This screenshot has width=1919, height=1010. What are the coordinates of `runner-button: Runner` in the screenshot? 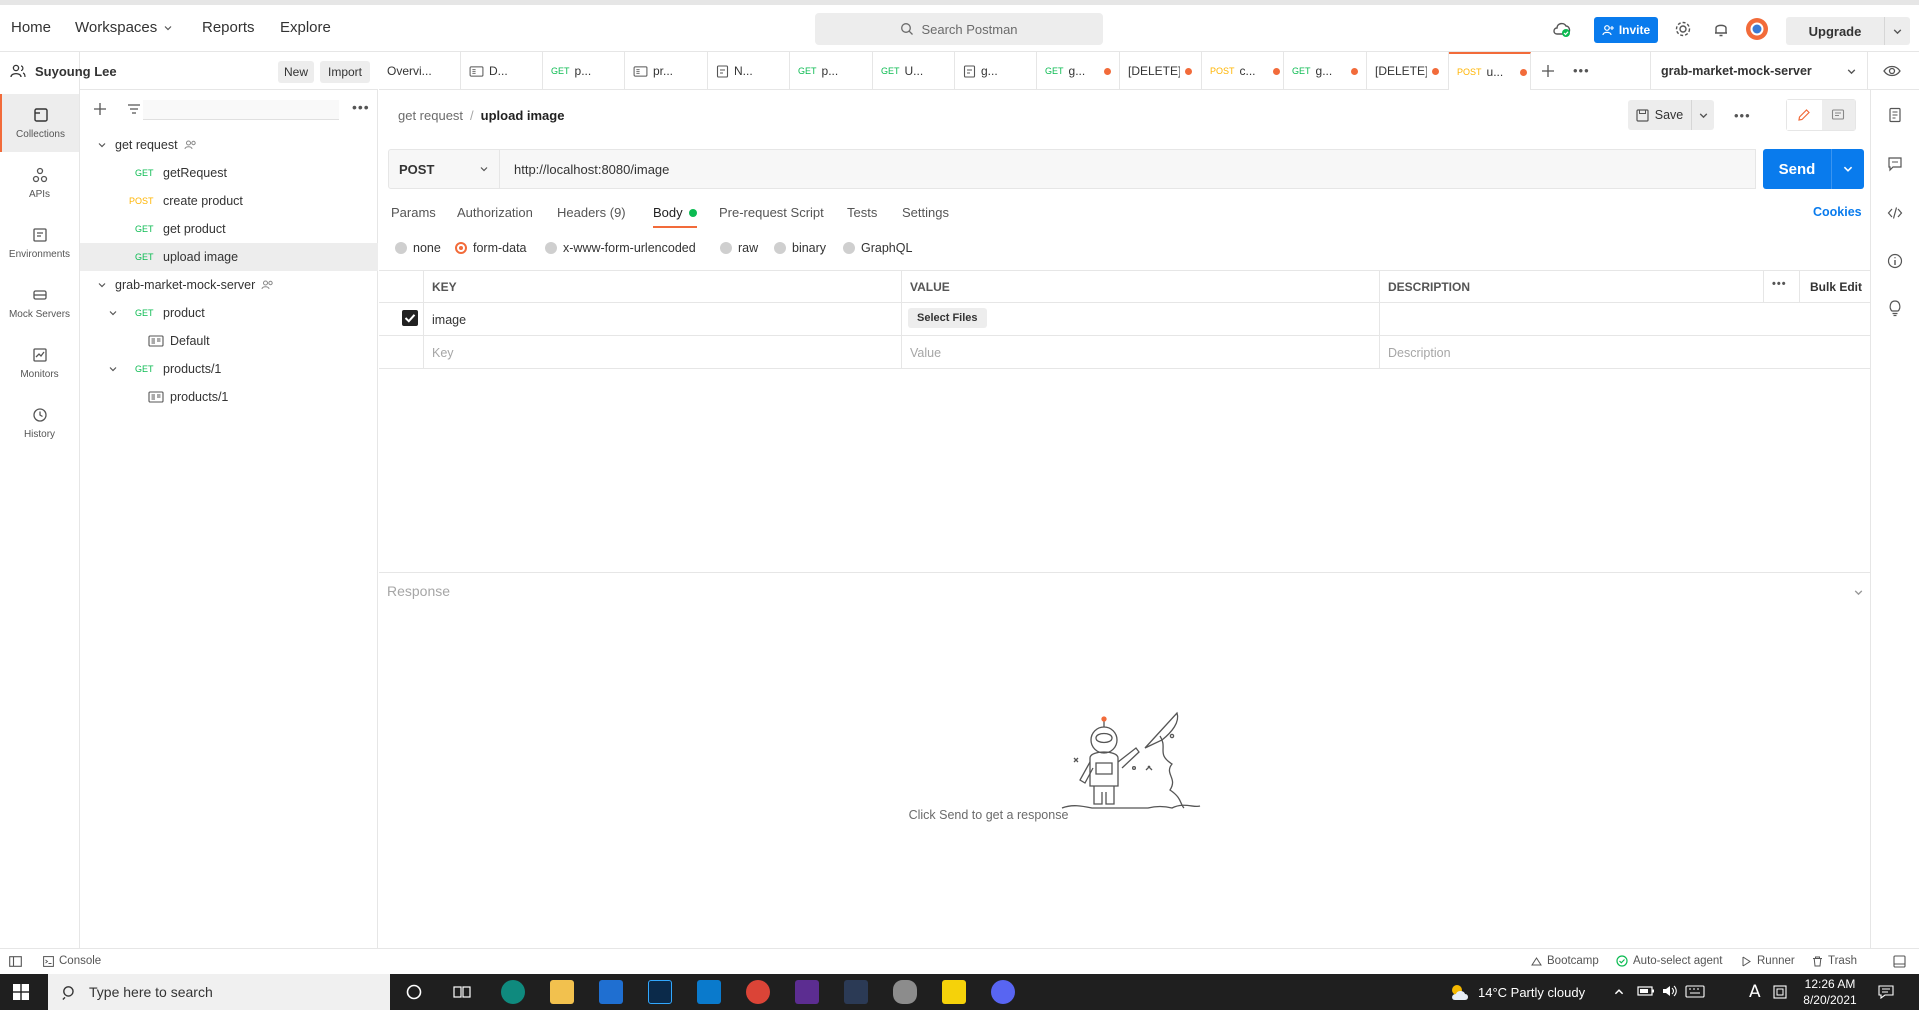 It's located at (1768, 961).